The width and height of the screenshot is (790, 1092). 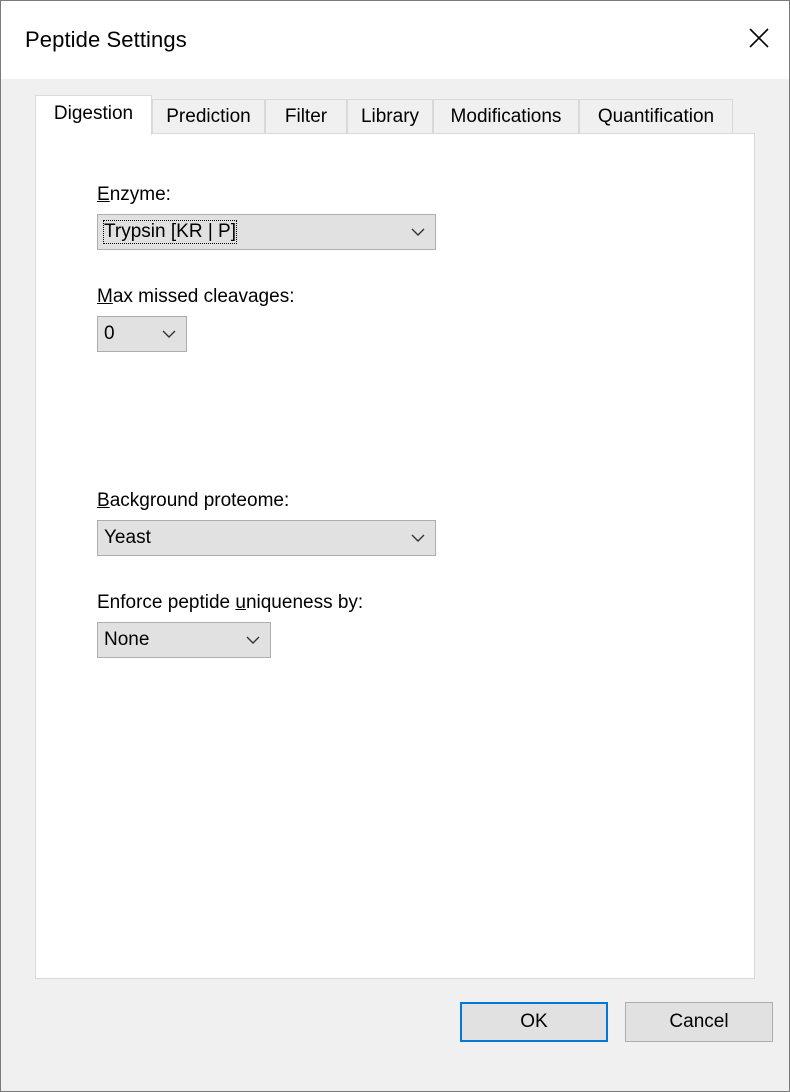 I want to click on enzyme-dropdown: Trypsin [KR | P], so click(x=266, y=232).